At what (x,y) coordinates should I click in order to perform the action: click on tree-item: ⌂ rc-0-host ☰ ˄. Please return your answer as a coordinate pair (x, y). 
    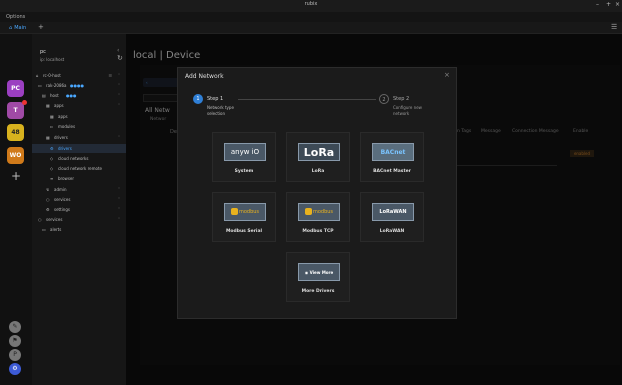
    Looking at the image, I should click on (79, 75).